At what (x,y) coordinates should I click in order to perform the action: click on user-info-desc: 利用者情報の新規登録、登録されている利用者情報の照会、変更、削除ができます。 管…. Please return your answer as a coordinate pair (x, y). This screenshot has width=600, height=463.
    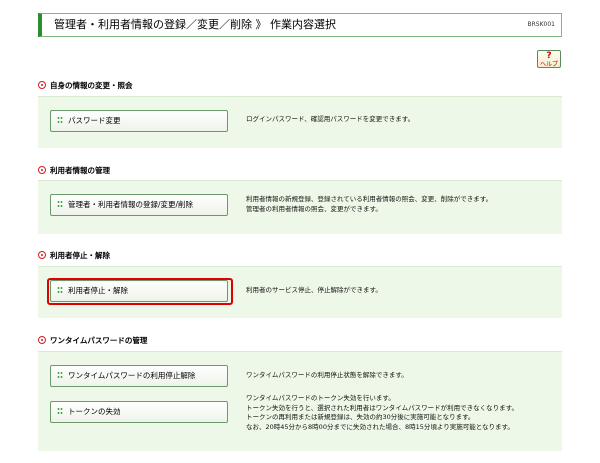
    Looking at the image, I should click on (369, 204).